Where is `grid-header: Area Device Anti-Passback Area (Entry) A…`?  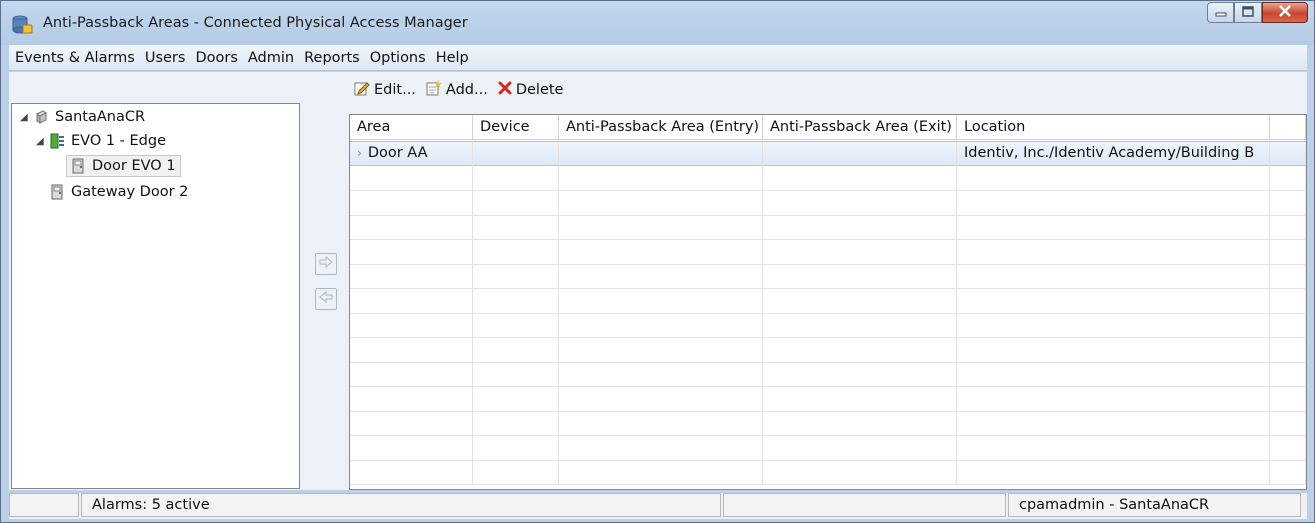
grid-header: Area Device Anti-Passback Area (Entry) A… is located at coordinates (828, 127).